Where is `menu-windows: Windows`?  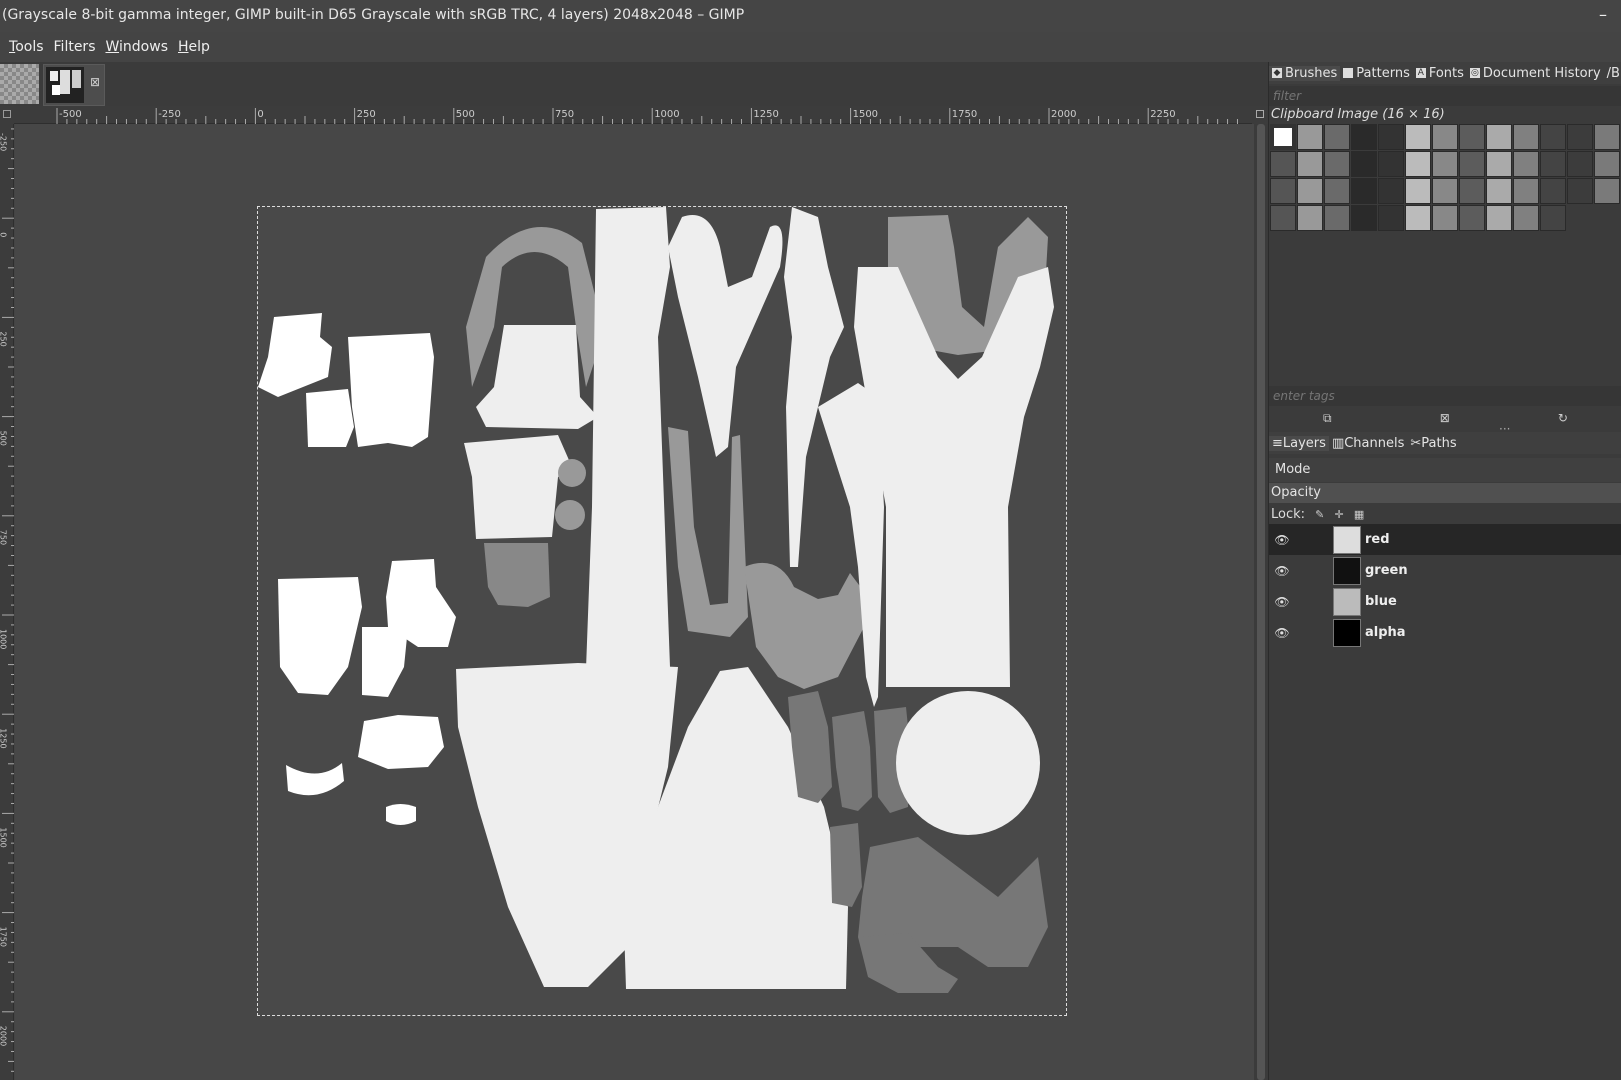 menu-windows: Windows is located at coordinates (136, 47).